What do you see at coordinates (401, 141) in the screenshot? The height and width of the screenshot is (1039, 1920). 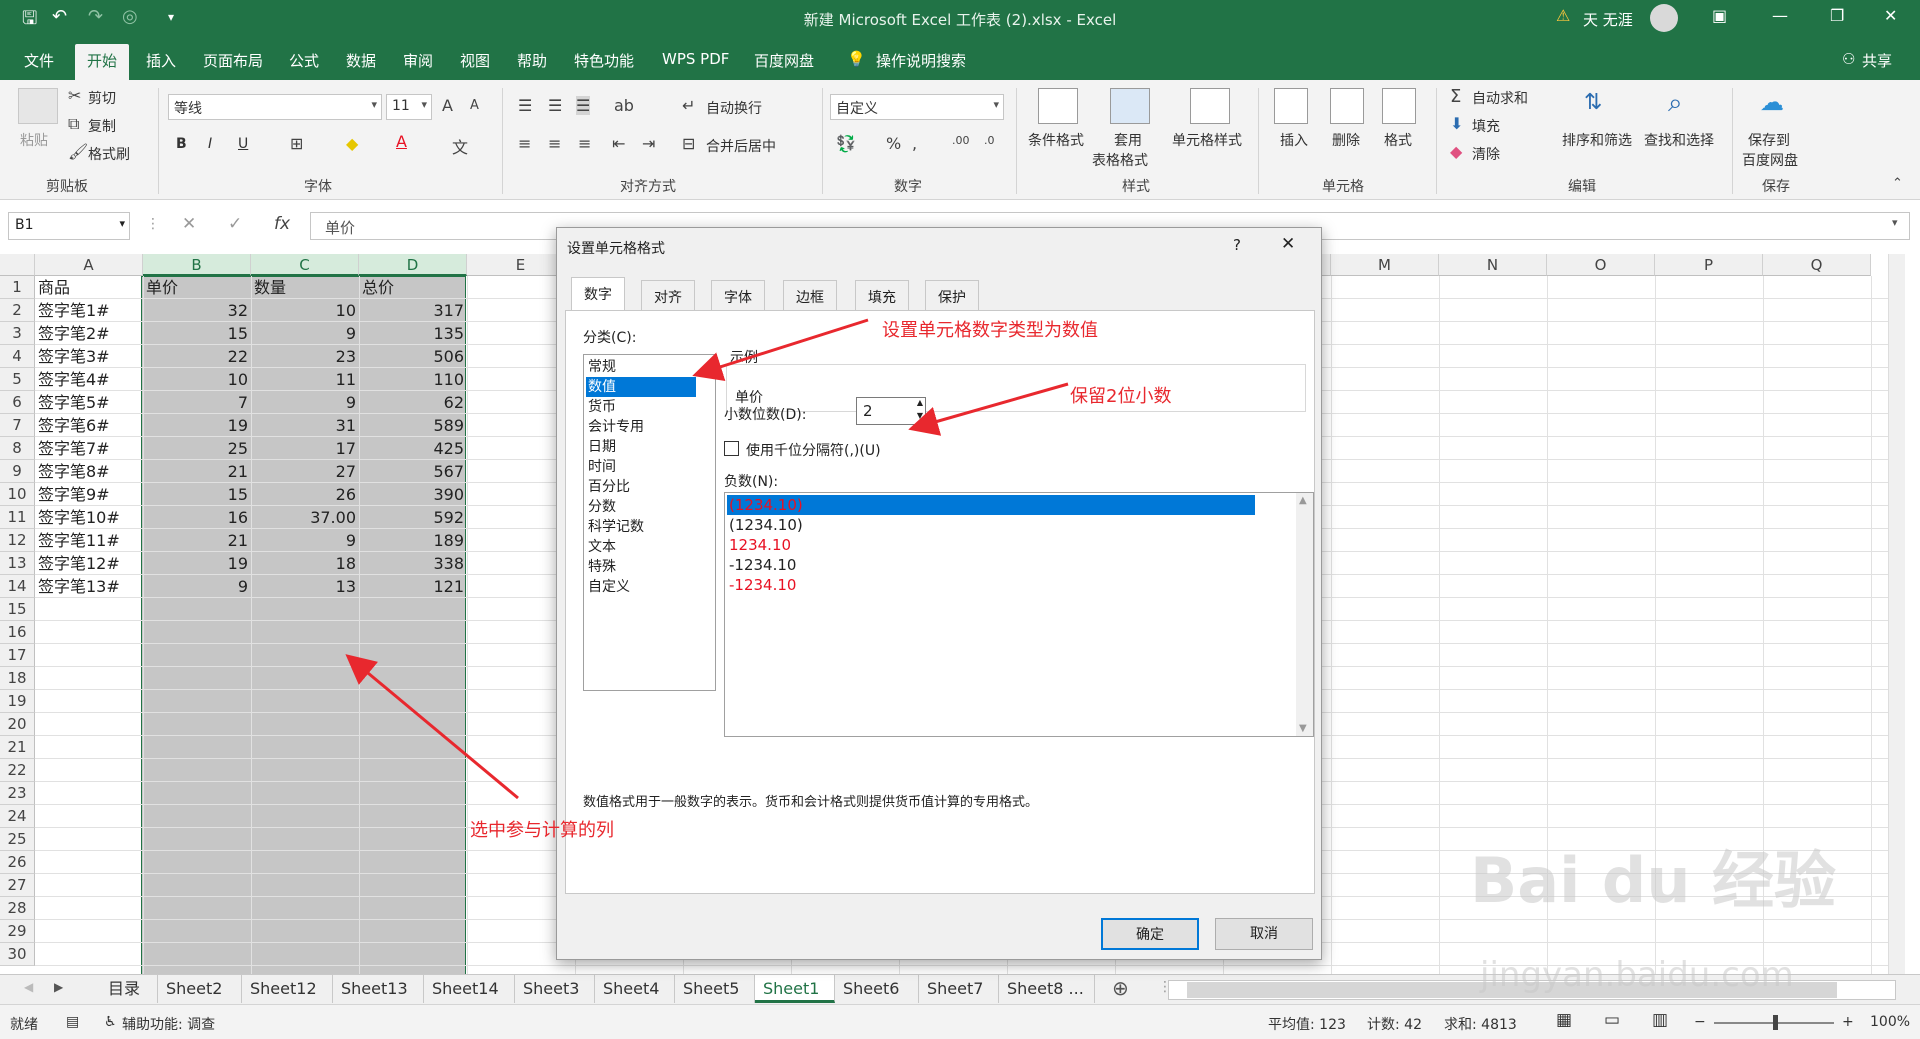 I see `font-color-icon: A` at bounding box center [401, 141].